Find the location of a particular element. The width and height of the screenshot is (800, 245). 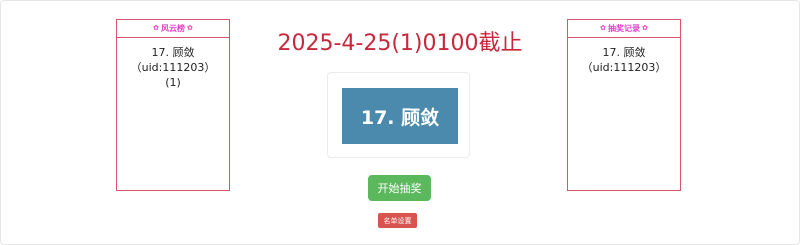

leaderboard-header: ✿ 风云榜 ✿ is located at coordinates (173, 29).